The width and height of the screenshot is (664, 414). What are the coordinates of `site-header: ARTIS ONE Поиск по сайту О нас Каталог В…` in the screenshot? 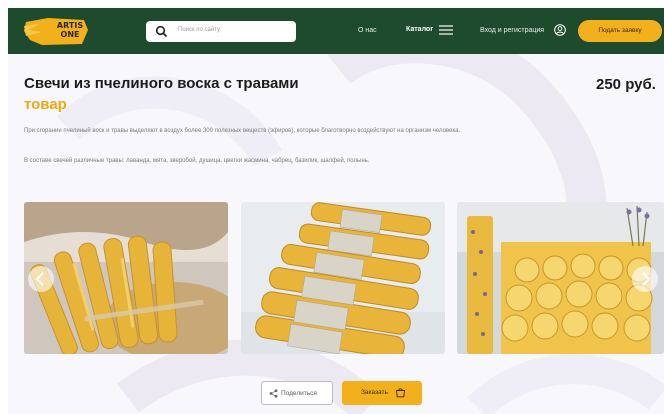 It's located at (336, 31).